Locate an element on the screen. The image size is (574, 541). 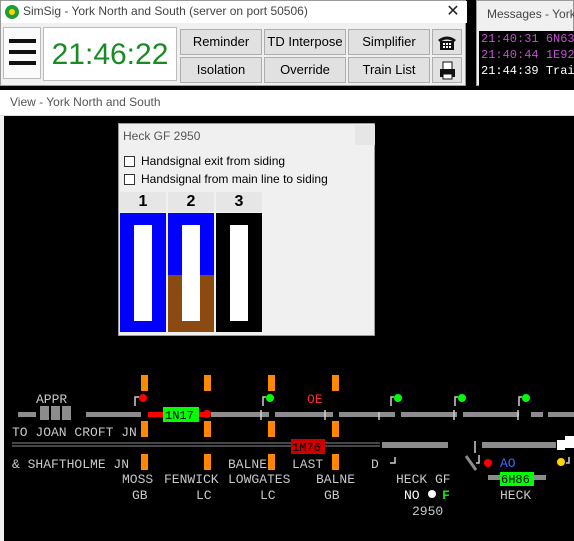
fenwick-label: FENWICK is located at coordinates (191, 479).